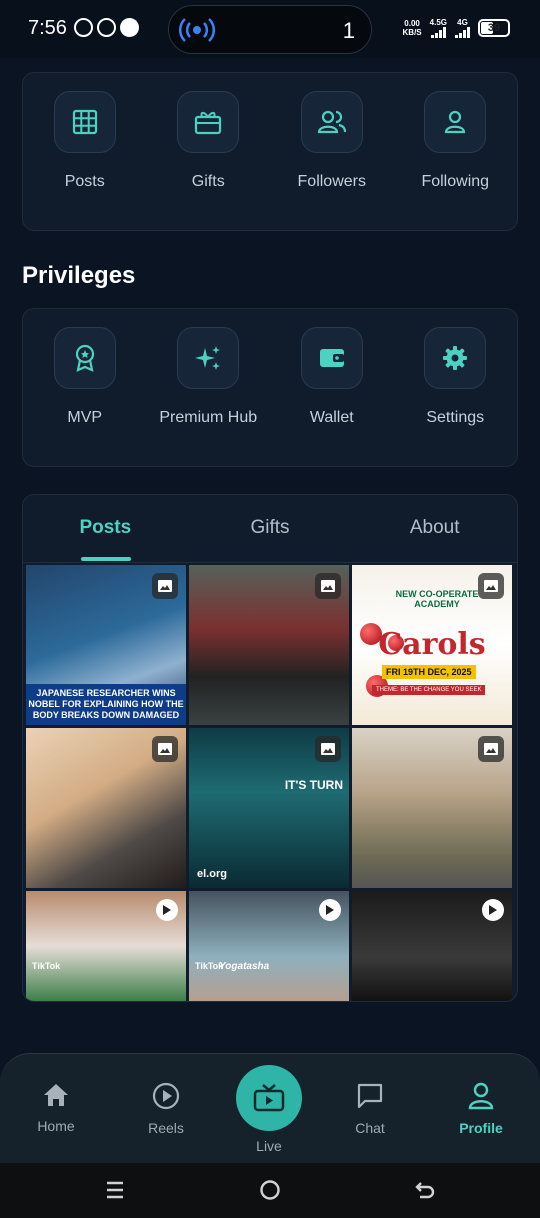 The width and height of the screenshot is (540, 1218). Describe the element at coordinates (244, 966) in the screenshot. I see `post-caption: Yogatasha` at that location.